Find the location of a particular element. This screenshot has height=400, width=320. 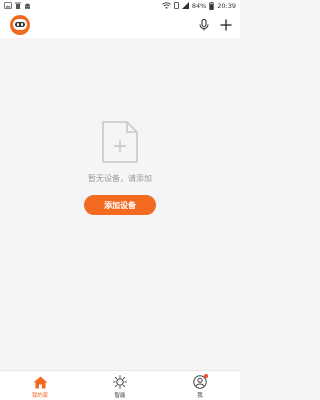

status-bar-system: 84% 20:39 is located at coordinates (198, 5).